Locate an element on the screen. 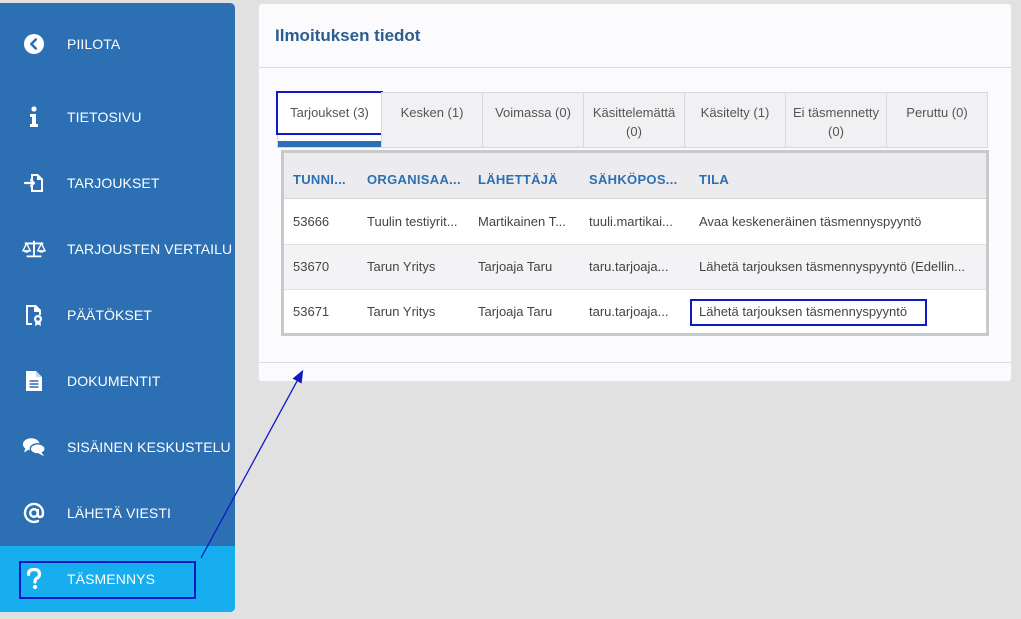  cell-id: 53666 is located at coordinates (311, 221).